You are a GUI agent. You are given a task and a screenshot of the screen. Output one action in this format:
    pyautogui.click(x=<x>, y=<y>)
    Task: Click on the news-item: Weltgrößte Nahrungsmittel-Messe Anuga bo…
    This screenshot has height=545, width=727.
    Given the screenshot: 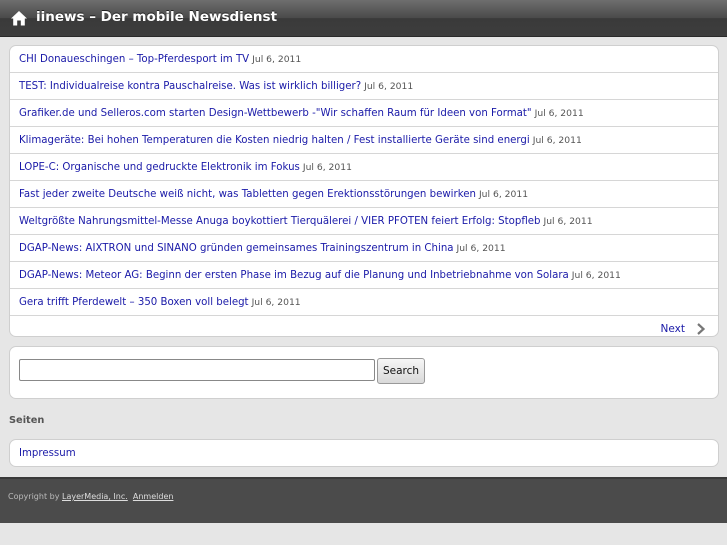 What is the action you would take?
    pyautogui.click(x=364, y=221)
    